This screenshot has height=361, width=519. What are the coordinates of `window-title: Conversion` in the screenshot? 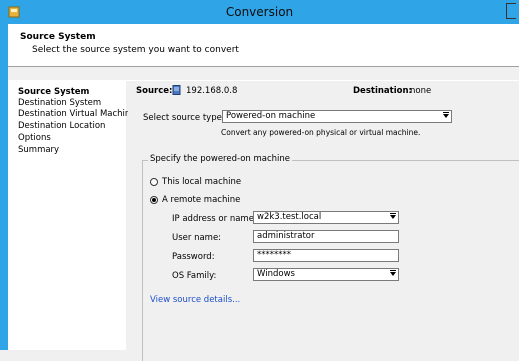 It's located at (259, 12).